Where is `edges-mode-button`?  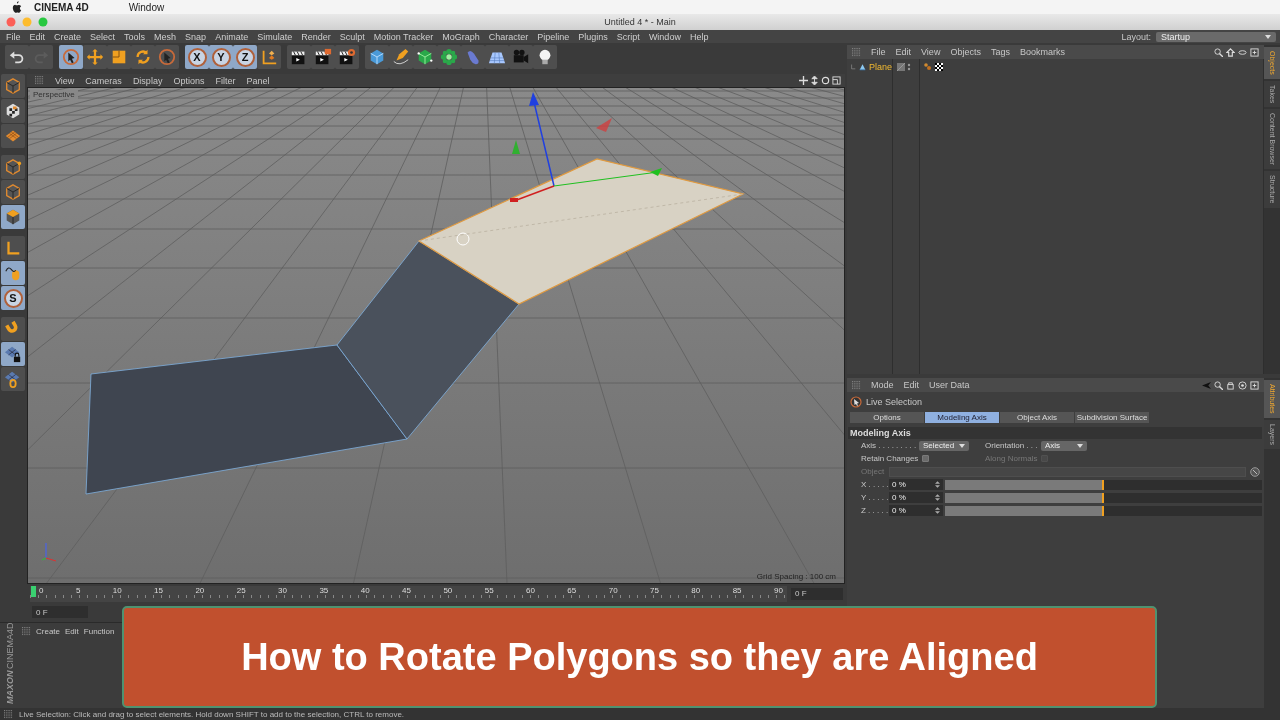
edges-mode-button is located at coordinates (13, 192).